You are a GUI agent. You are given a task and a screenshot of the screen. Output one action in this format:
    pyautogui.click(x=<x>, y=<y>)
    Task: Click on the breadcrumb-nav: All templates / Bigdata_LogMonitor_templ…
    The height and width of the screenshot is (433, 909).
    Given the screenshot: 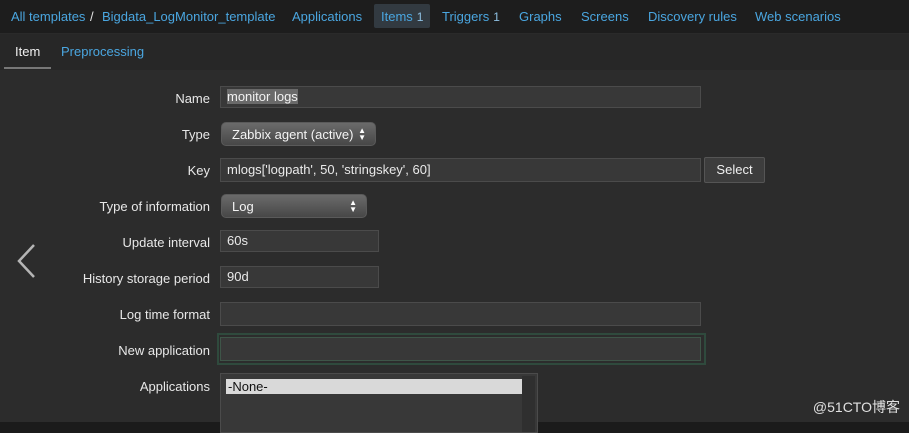 What is the action you would take?
    pyautogui.click(x=454, y=17)
    